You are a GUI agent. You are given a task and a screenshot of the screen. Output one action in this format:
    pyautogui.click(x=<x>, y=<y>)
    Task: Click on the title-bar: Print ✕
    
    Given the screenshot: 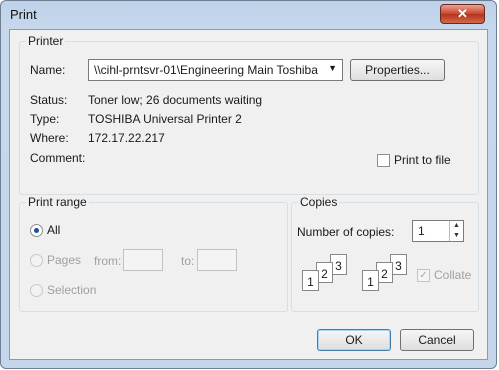 What is the action you would take?
    pyautogui.click(x=248, y=14)
    